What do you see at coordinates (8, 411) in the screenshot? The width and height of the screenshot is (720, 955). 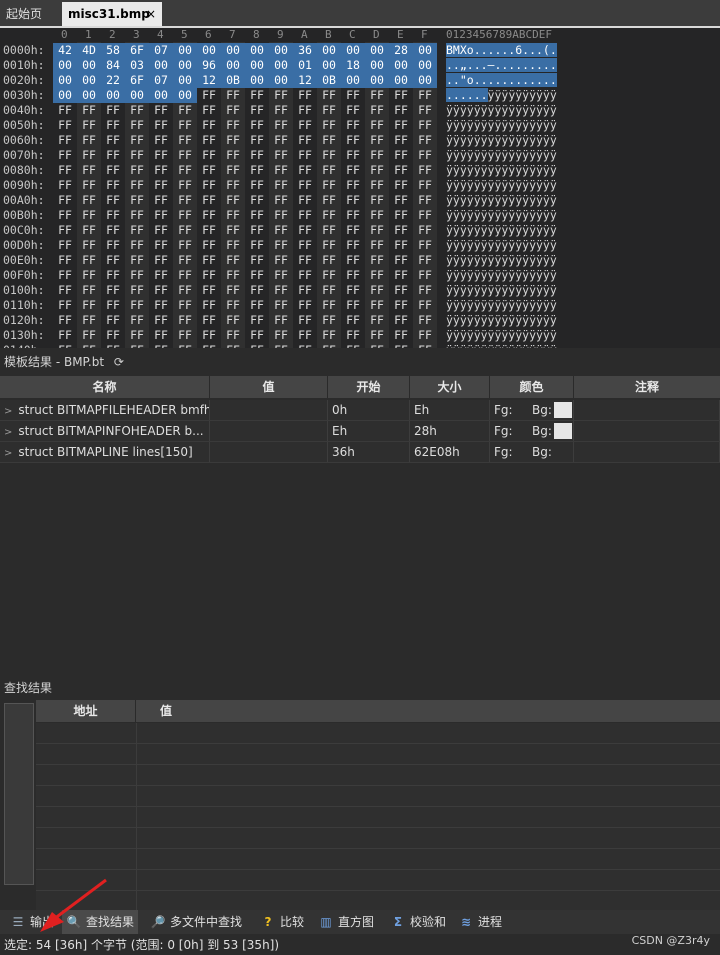 I see `expand-chevron-icon: >` at bounding box center [8, 411].